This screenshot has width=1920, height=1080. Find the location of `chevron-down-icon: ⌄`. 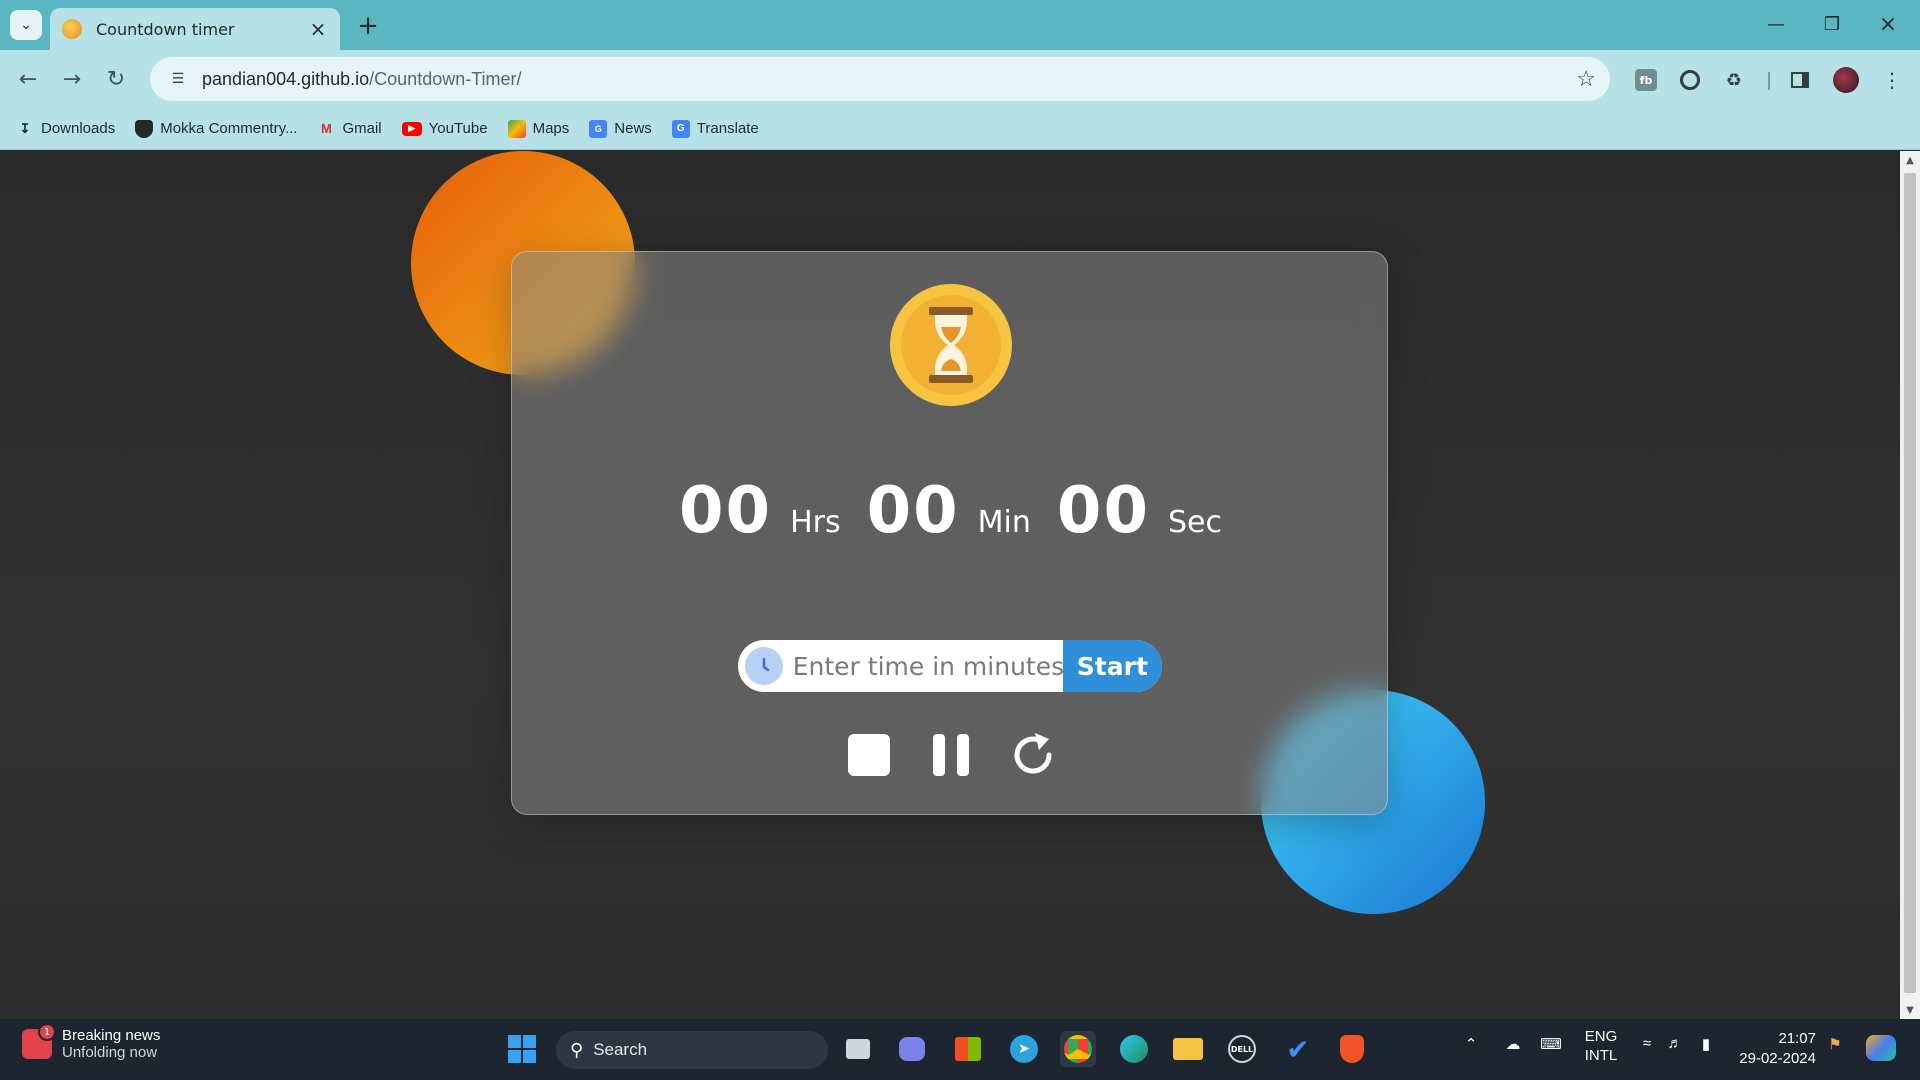

chevron-down-icon: ⌄ is located at coordinates (26, 25).